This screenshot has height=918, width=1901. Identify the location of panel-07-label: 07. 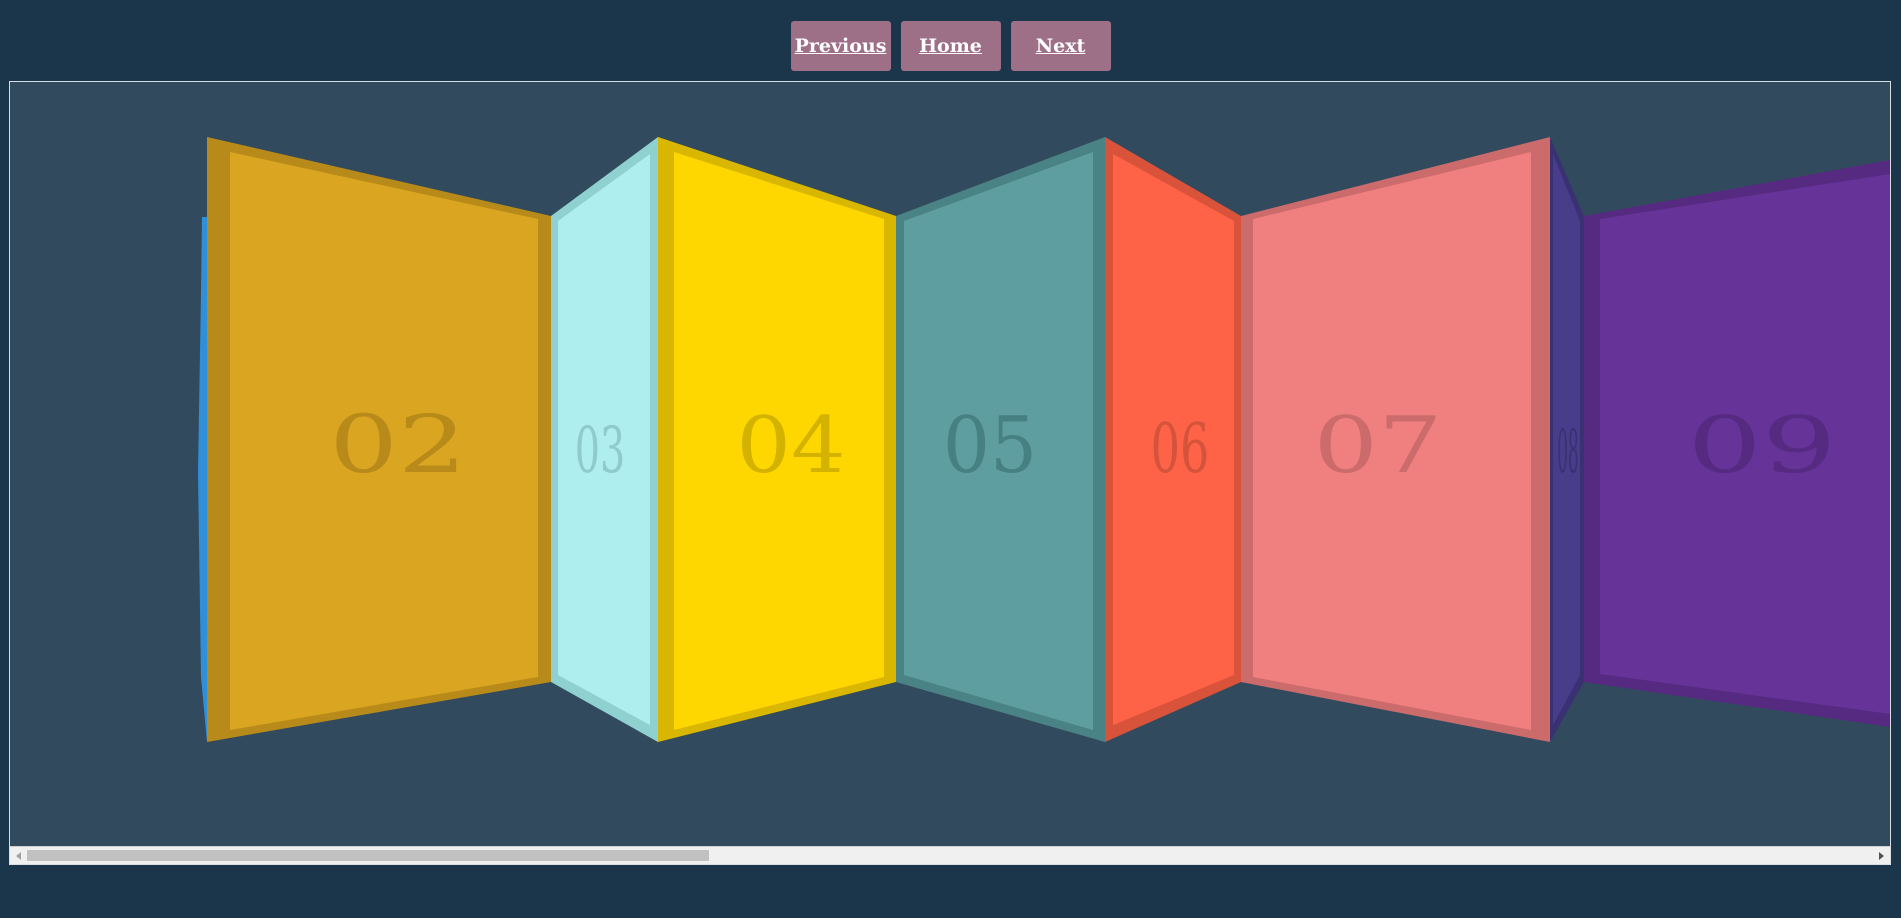
(1377, 445).